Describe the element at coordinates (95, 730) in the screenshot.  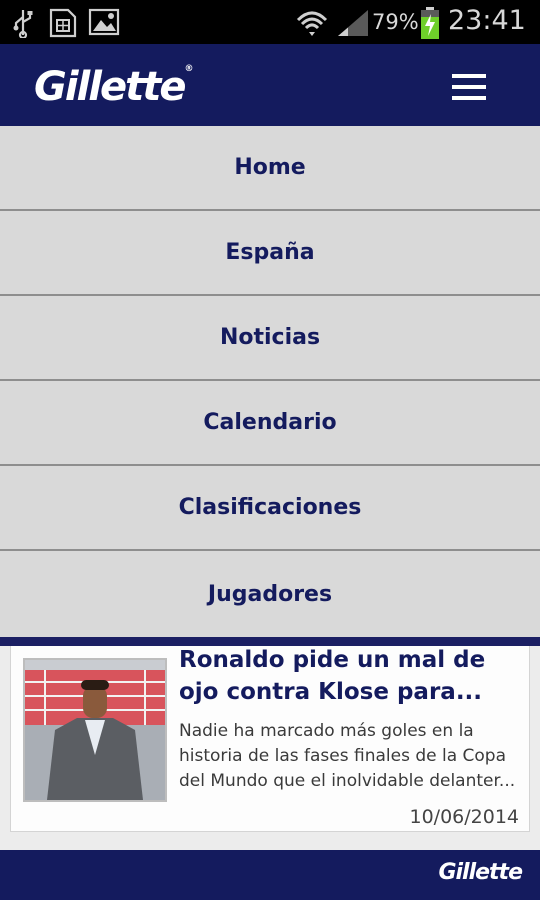
I see `news-thumbnail` at that location.